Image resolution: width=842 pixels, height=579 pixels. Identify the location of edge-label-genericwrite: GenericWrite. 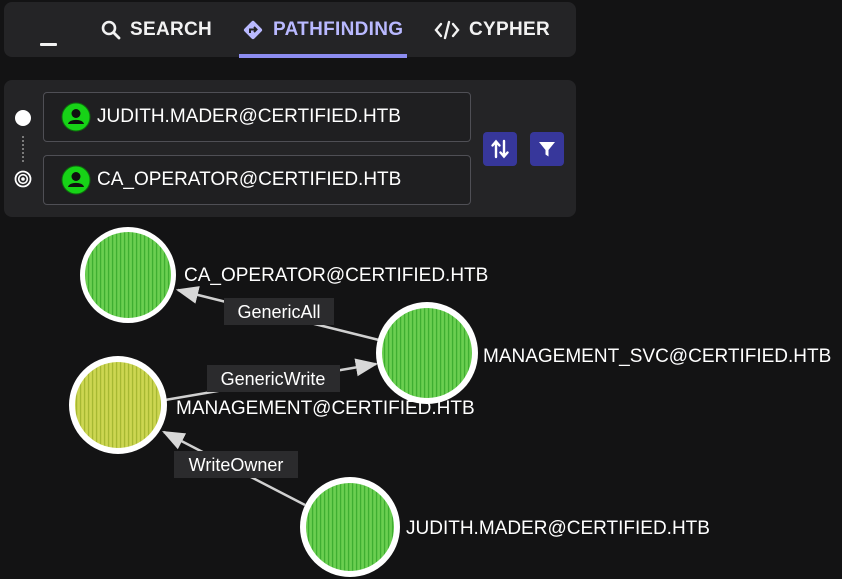
(273, 378).